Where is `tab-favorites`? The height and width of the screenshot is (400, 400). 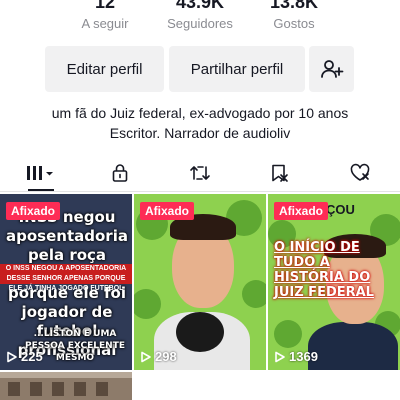 tab-favorites is located at coordinates (280, 173).